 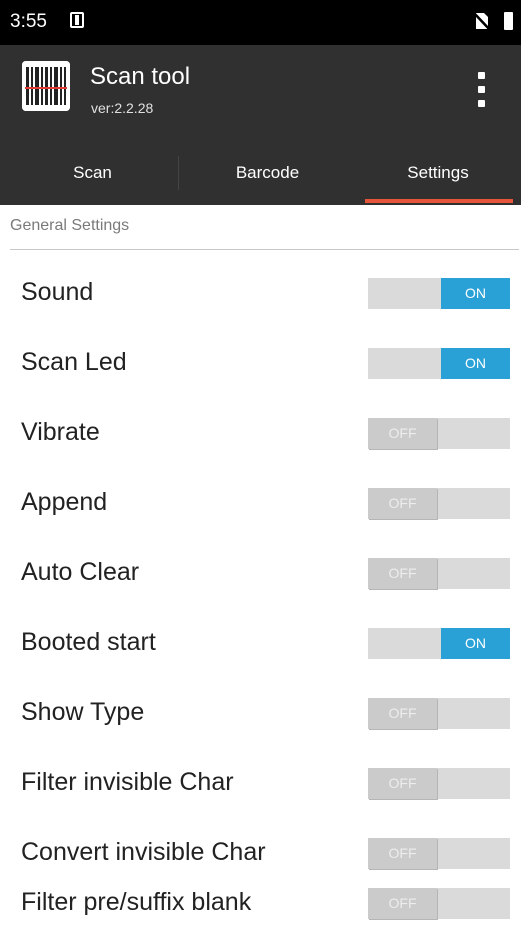 I want to click on app-title: Scan tool, so click(x=140, y=76).